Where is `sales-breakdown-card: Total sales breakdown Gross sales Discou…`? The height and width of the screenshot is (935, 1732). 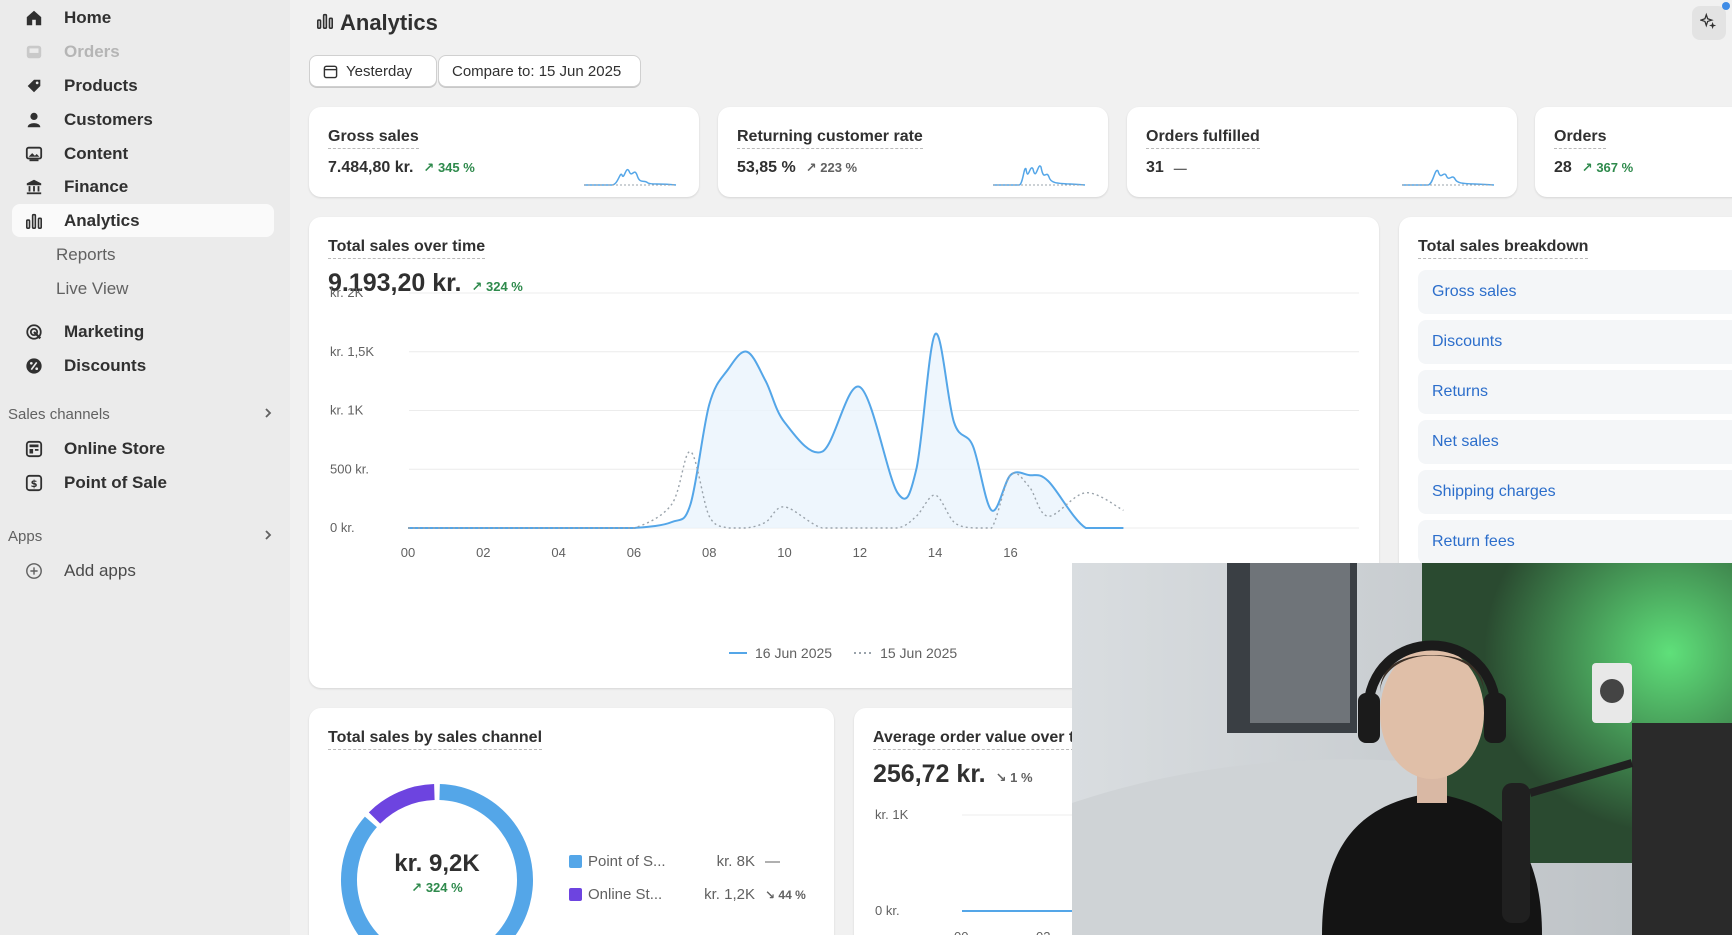 sales-breakdown-card: Total sales breakdown Gross sales Discou… is located at coordinates (1565, 407).